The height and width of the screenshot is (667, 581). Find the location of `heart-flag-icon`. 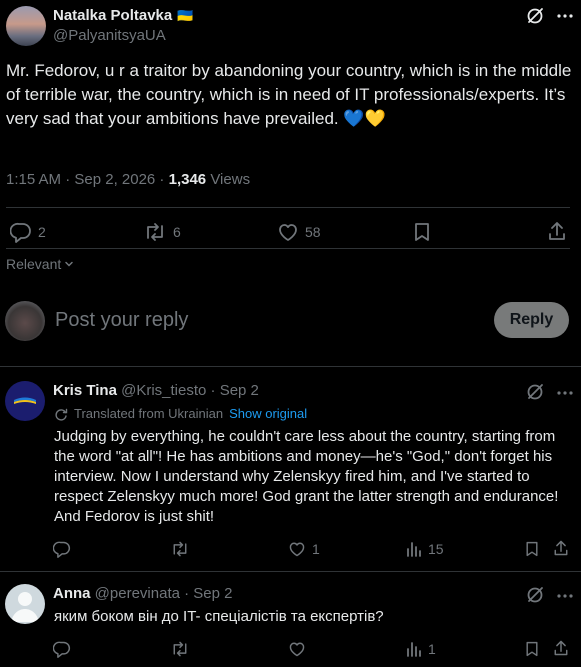

heart-flag-icon is located at coordinates (25, 400).